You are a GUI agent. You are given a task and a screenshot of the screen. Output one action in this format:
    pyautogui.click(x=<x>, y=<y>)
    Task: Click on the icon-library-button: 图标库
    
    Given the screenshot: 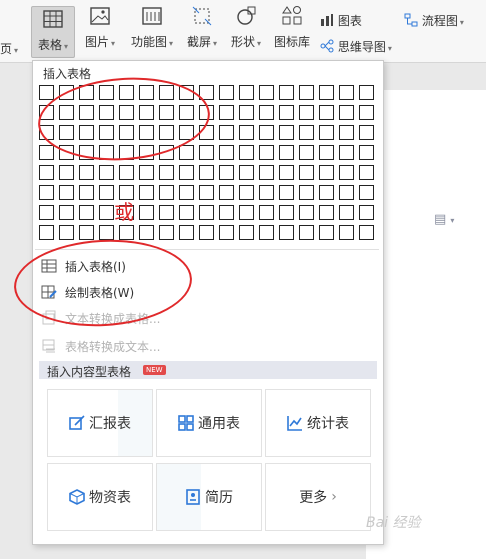 What is the action you would take?
    pyautogui.click(x=292, y=27)
    